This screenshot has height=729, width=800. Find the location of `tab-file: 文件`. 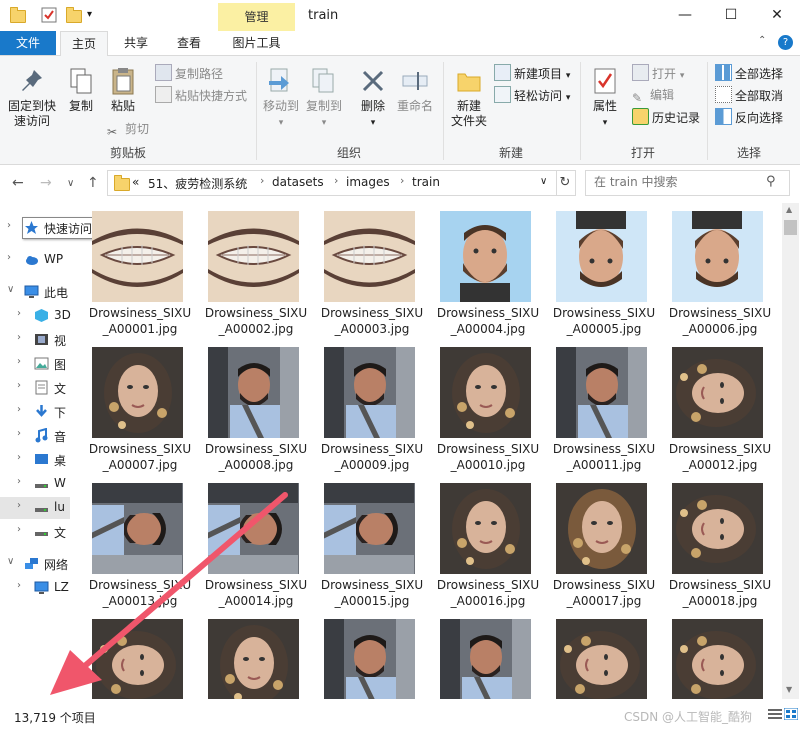

tab-file: 文件 is located at coordinates (28, 43).